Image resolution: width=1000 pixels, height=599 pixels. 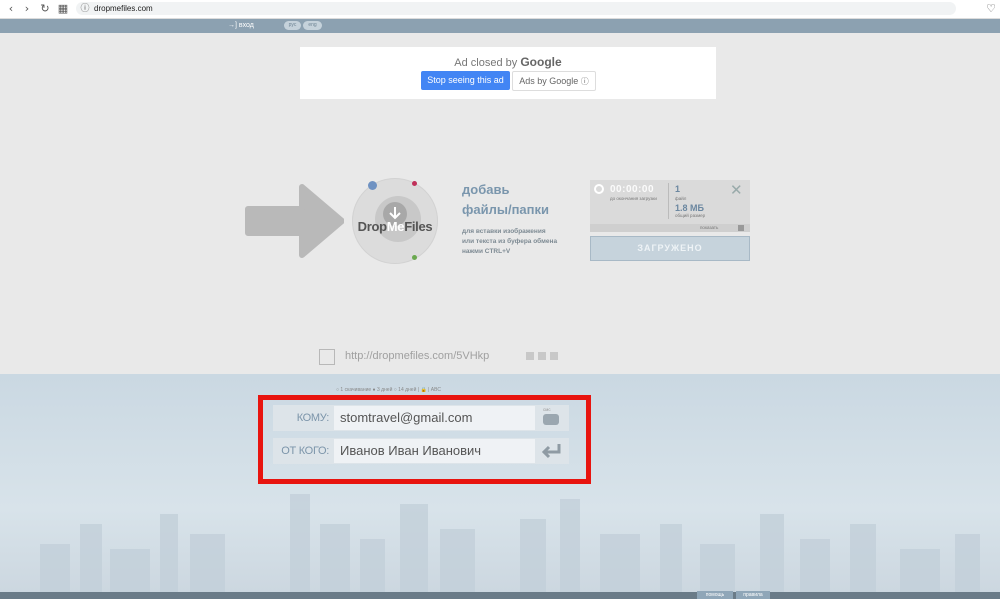 I want to click on vk-icon, so click(x=542, y=356).